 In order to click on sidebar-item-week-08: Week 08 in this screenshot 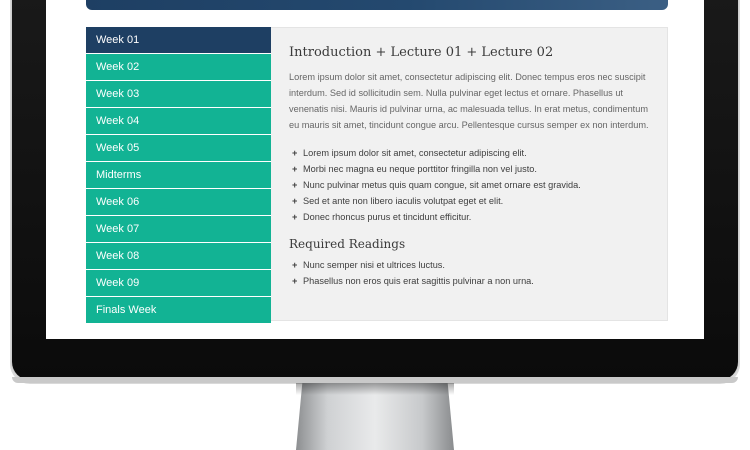, I will do `click(178, 256)`.